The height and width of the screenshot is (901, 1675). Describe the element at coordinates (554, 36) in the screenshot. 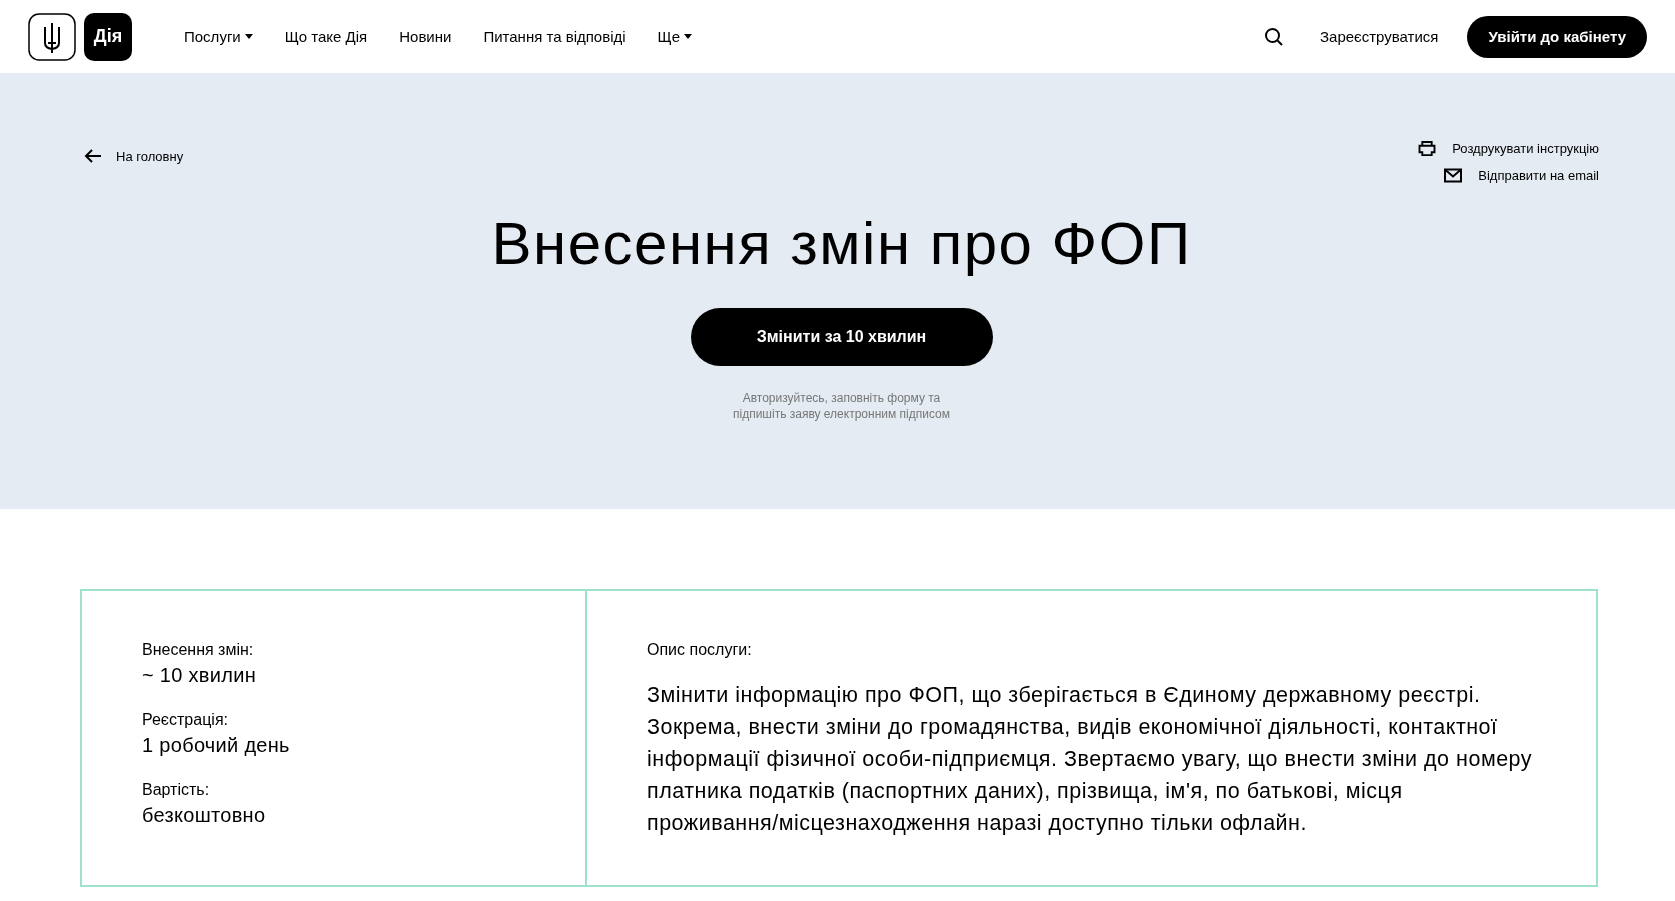

I see `nav-link: Питання та відповіді` at that location.